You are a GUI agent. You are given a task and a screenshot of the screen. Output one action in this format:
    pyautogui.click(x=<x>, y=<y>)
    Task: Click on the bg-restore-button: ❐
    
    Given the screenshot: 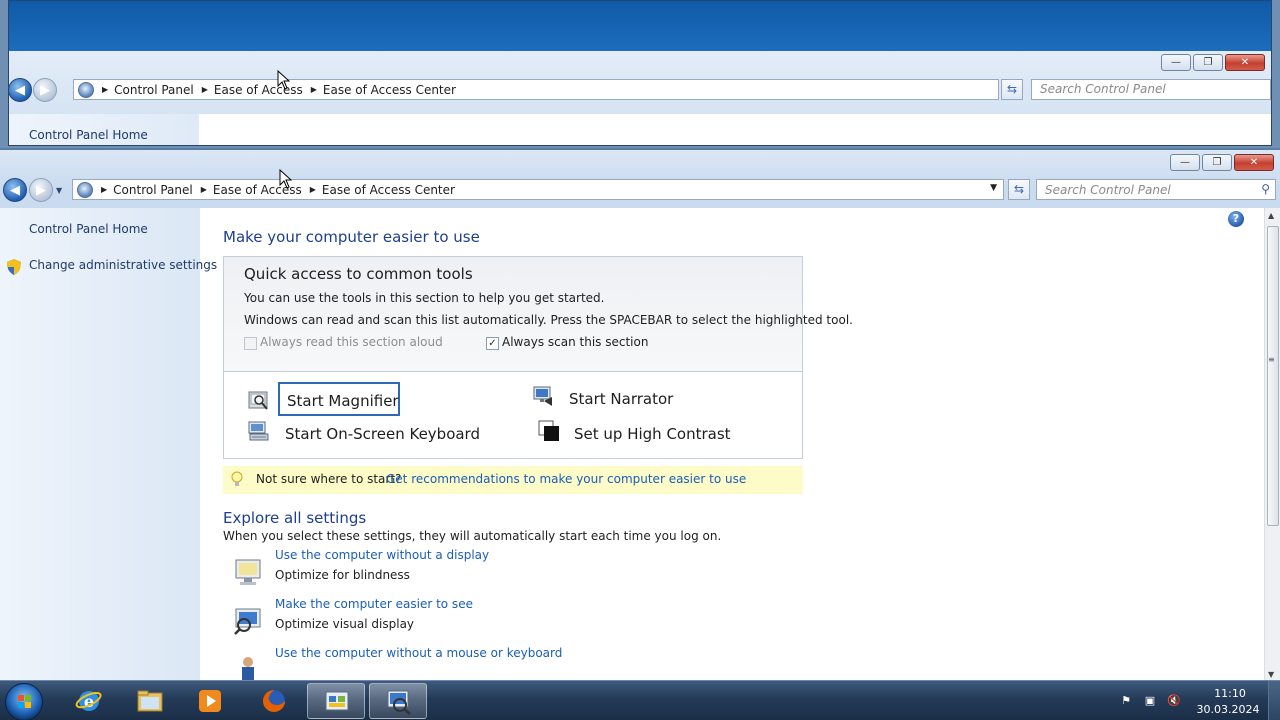 What is the action you would take?
    pyautogui.click(x=1208, y=62)
    